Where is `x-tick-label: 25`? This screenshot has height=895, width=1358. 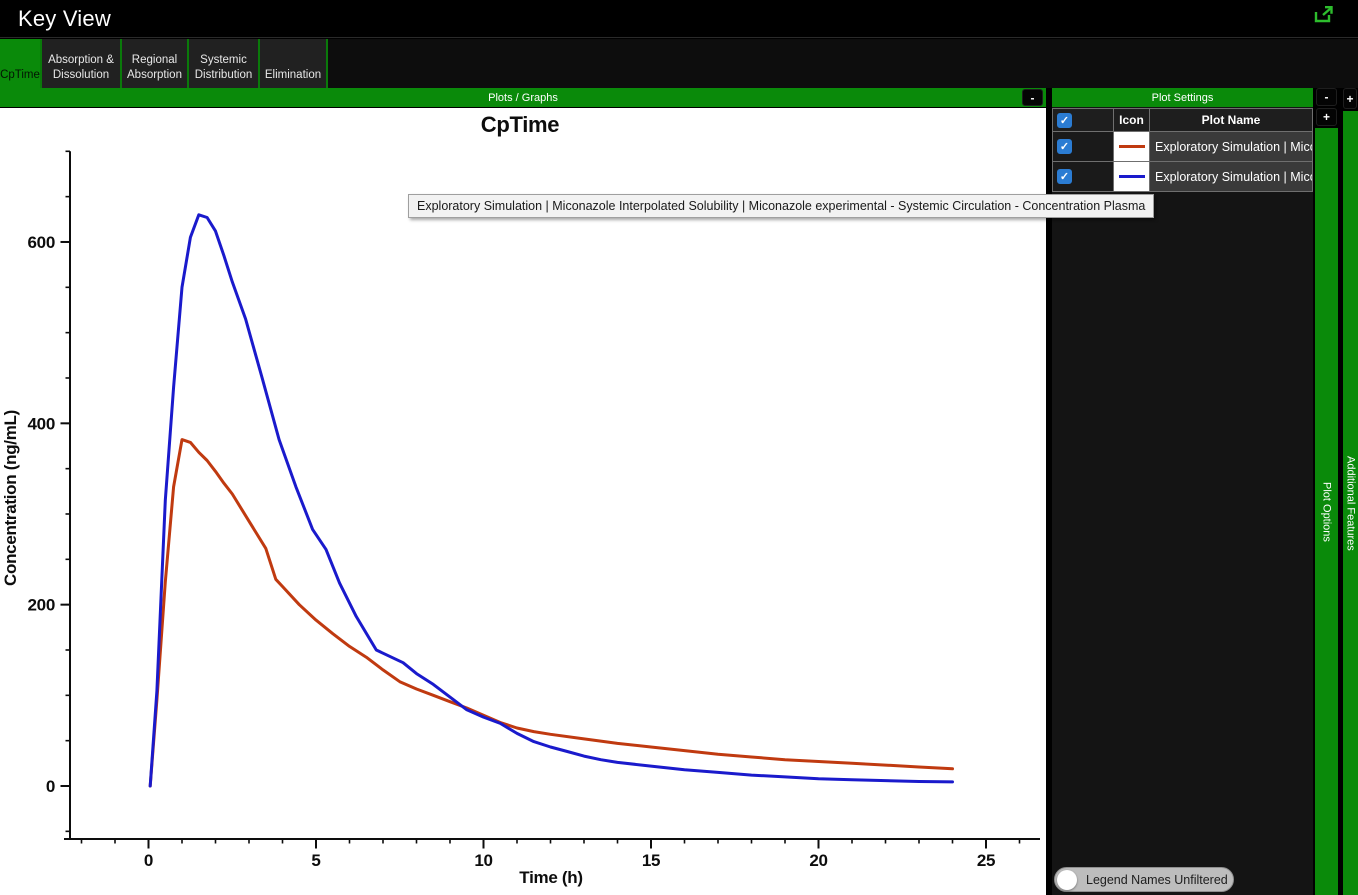 x-tick-label: 25 is located at coordinates (986, 860).